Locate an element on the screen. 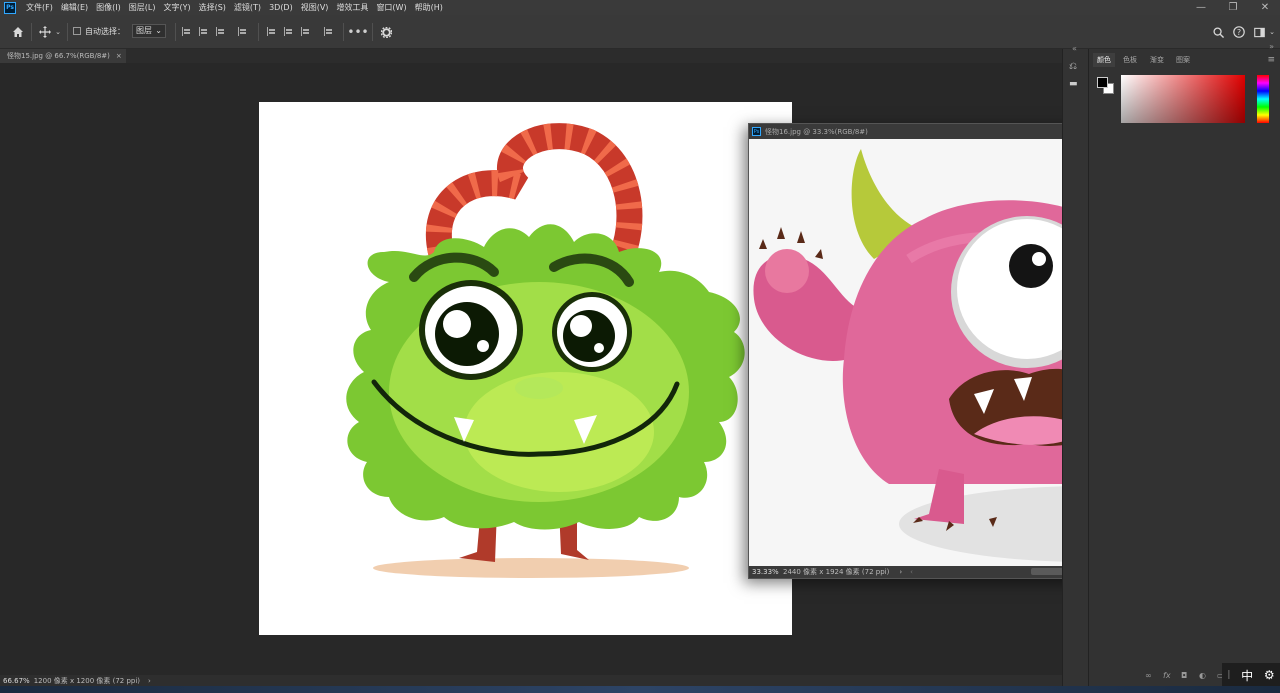  distribute-vertical-icon is located at coordinates (328, 31).